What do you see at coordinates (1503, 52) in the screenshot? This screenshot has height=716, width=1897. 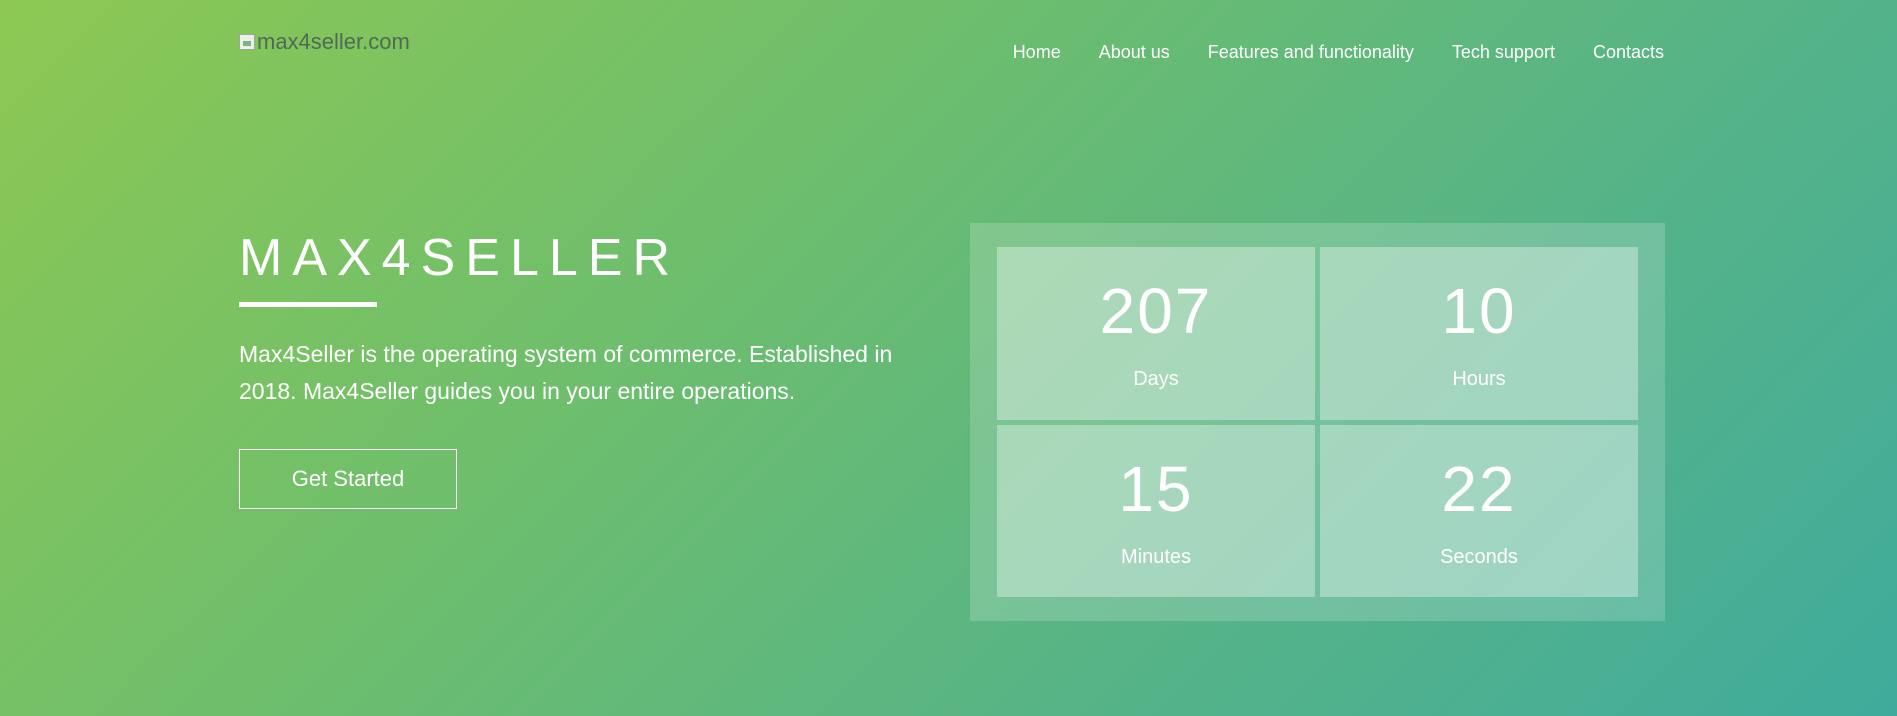 I see `nav-tech-support: Tech support` at bounding box center [1503, 52].